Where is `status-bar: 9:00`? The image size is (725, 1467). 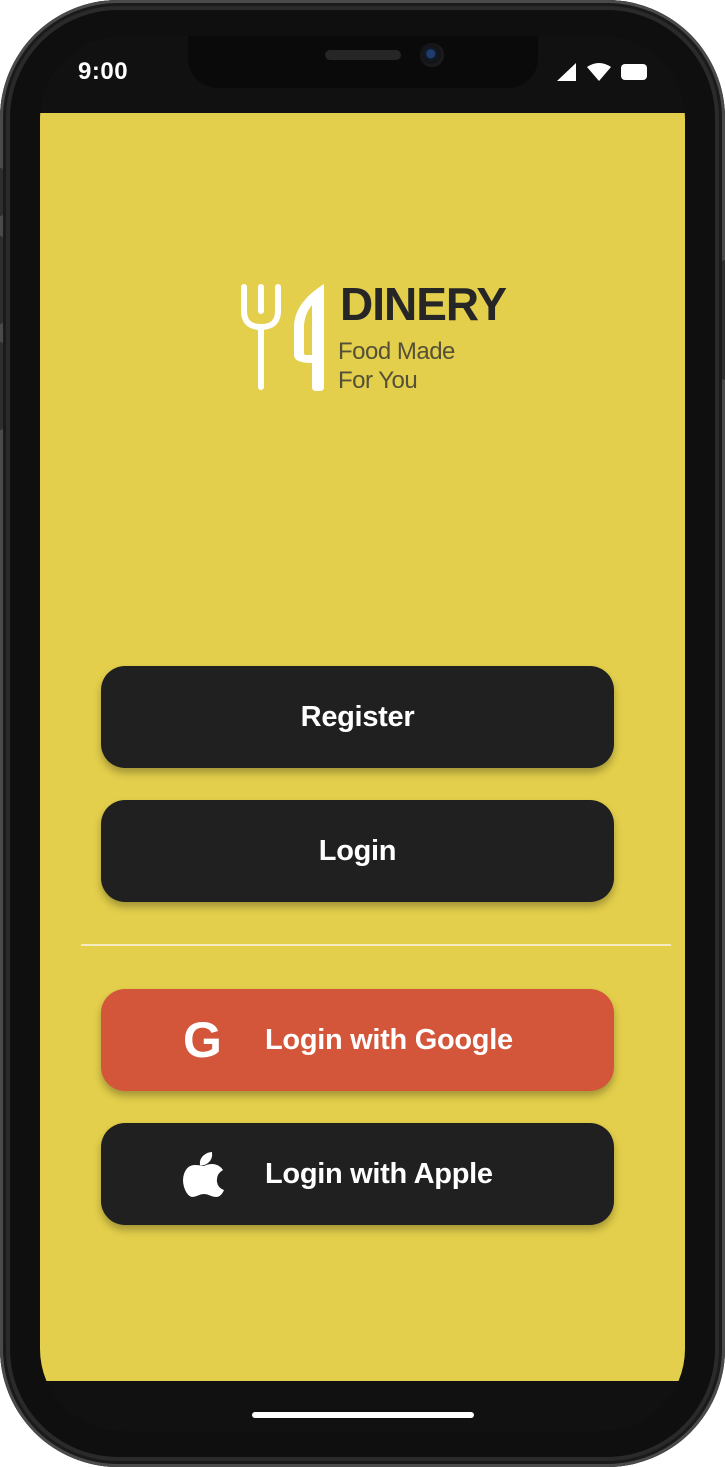 status-bar: 9:00 is located at coordinates (362, 74).